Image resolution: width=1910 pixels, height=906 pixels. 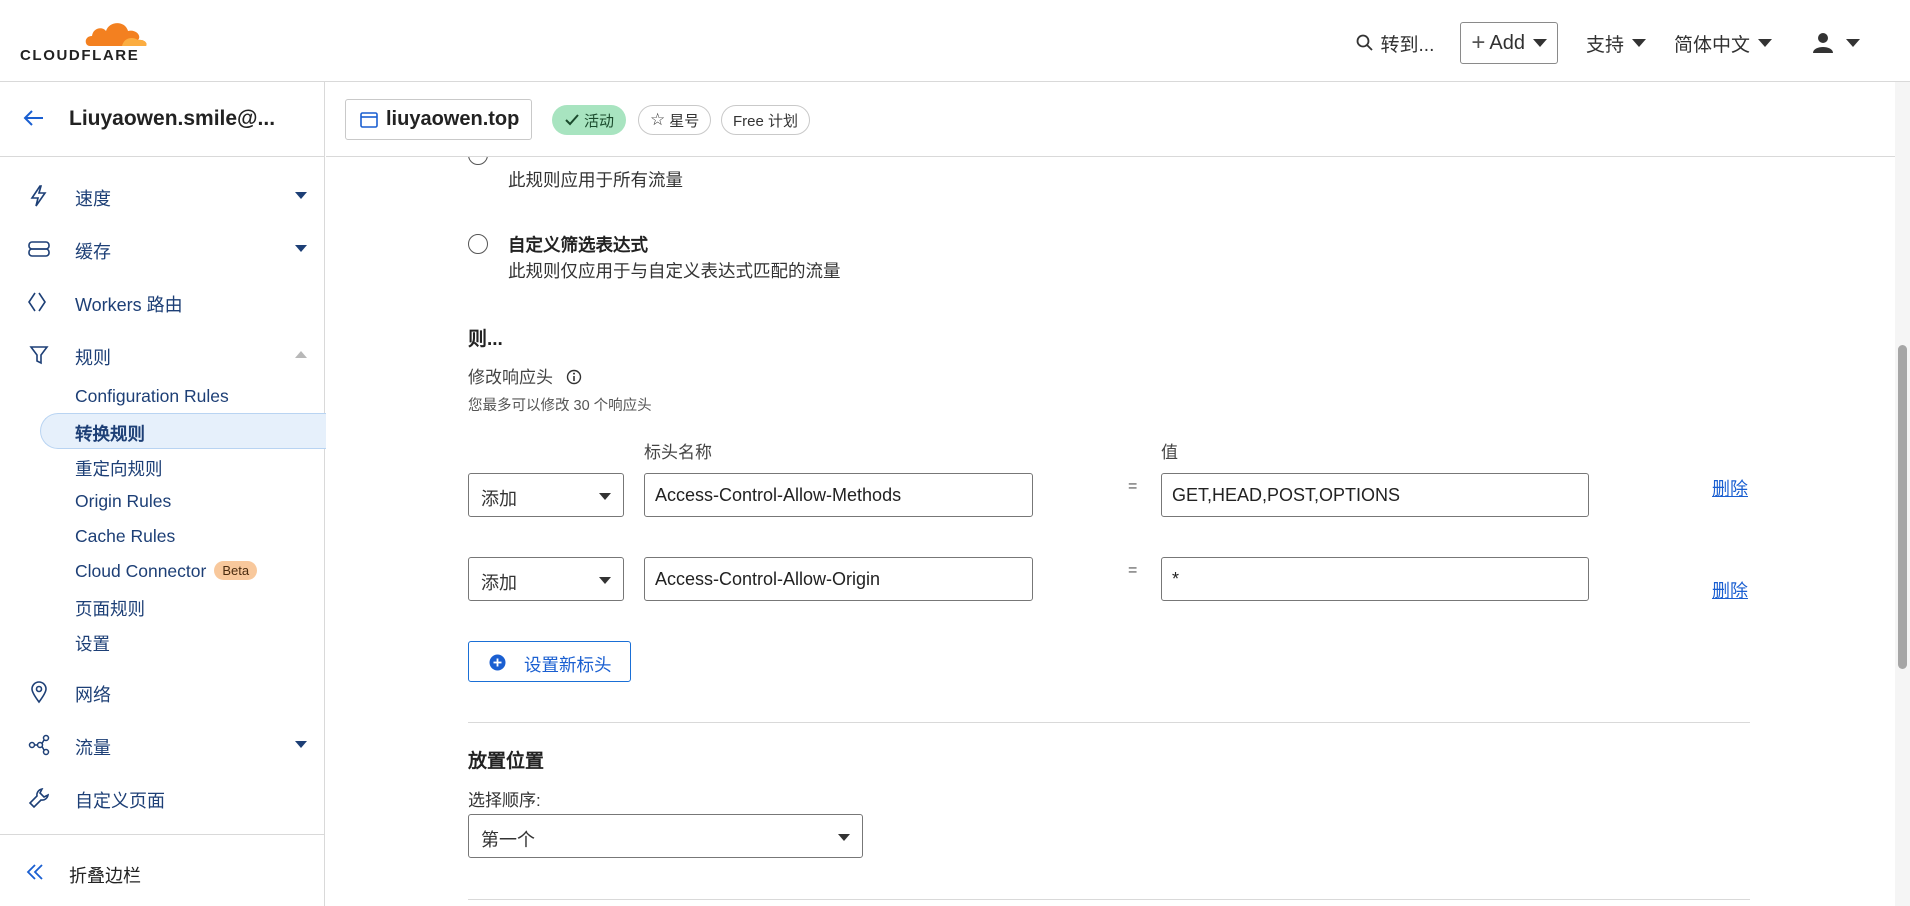 What do you see at coordinates (120, 801) in the screenshot?
I see `sidebar-item-label: 自定义页面` at bounding box center [120, 801].